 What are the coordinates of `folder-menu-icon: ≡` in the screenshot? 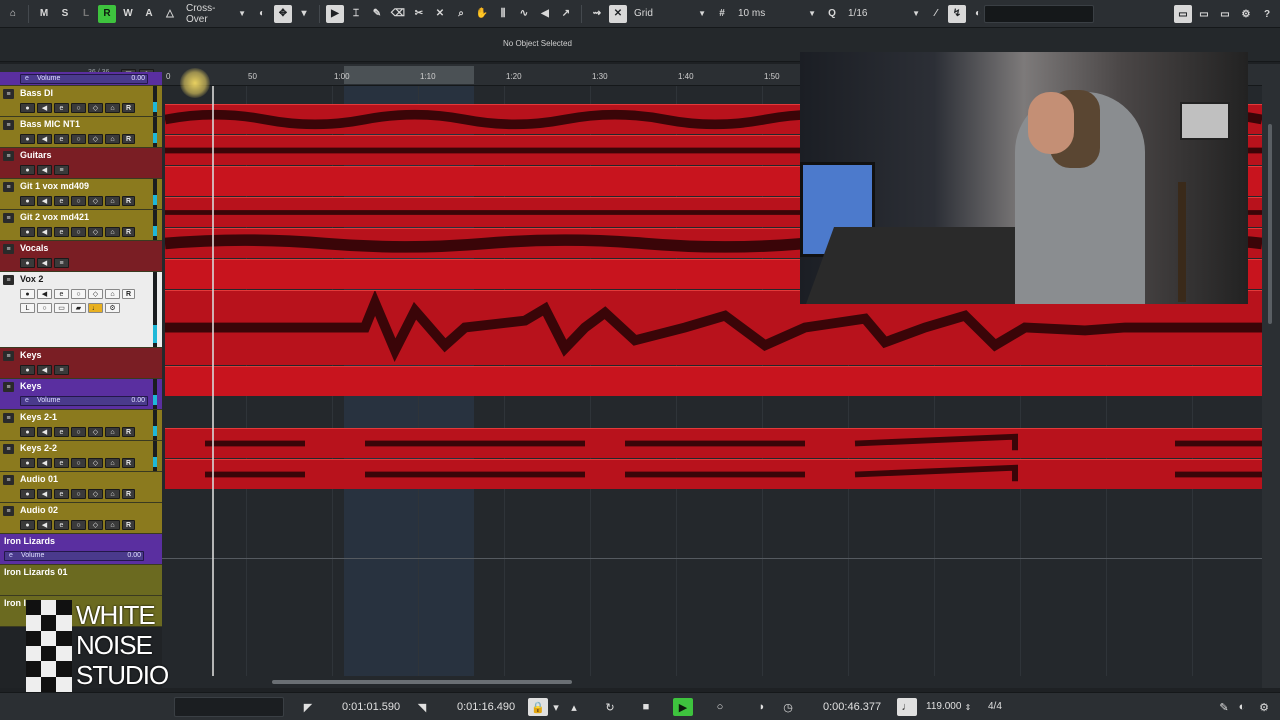 It's located at (61, 170).